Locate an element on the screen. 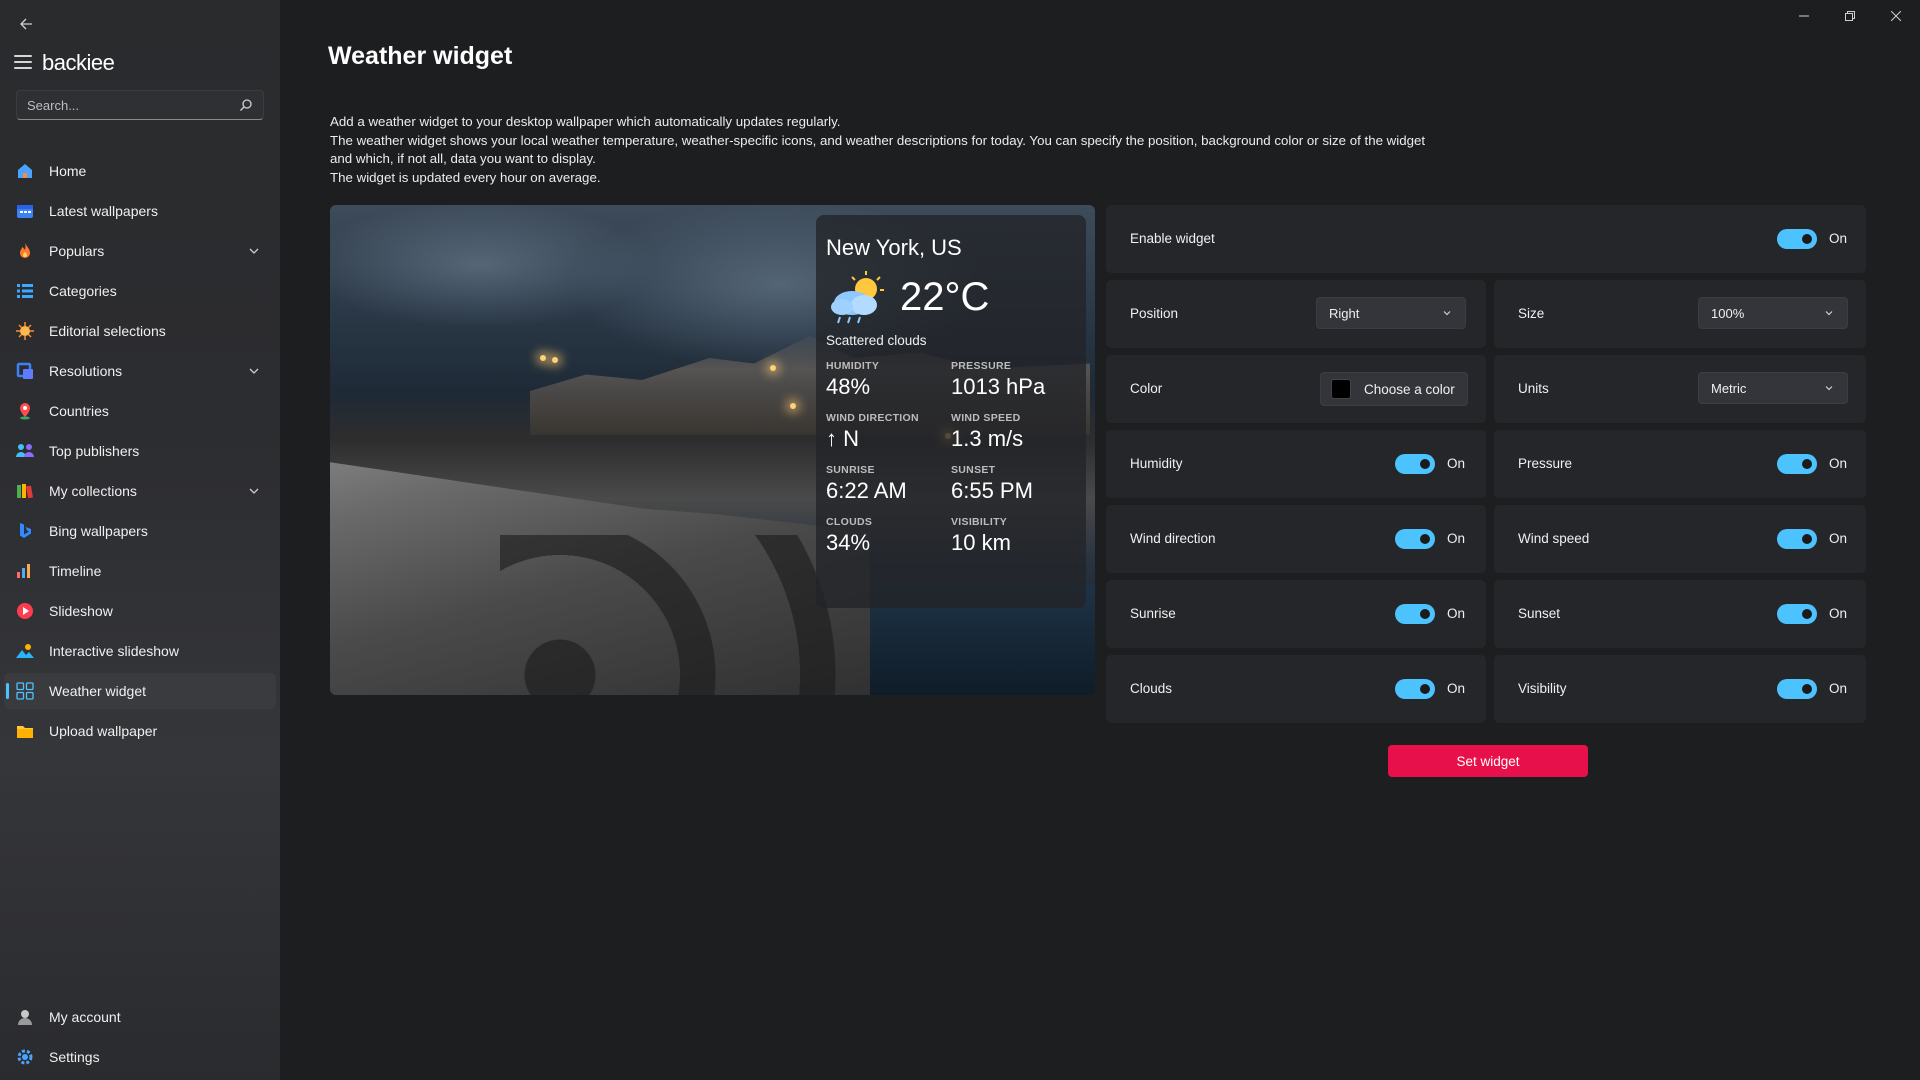  humidity-toggle is located at coordinates (1415, 464).